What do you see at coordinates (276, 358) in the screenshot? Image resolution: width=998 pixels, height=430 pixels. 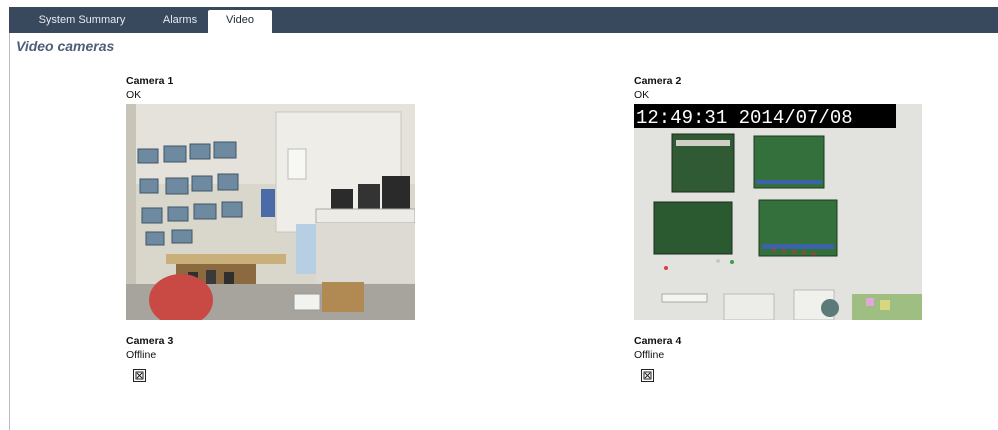 I see `camera-panel-3: Camera 3 Offline` at bounding box center [276, 358].